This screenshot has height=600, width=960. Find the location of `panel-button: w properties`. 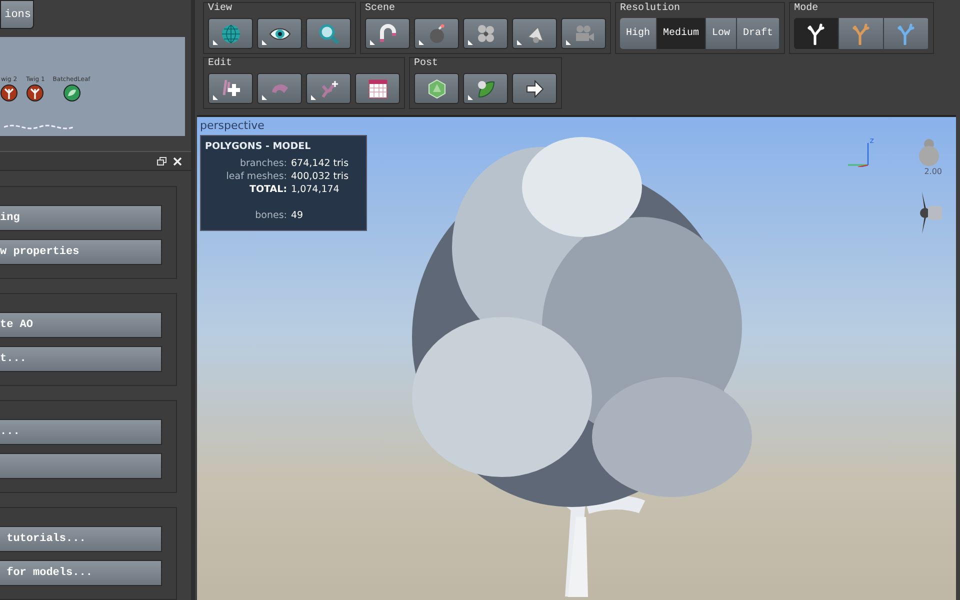

panel-button: w properties is located at coordinates (81, 252).